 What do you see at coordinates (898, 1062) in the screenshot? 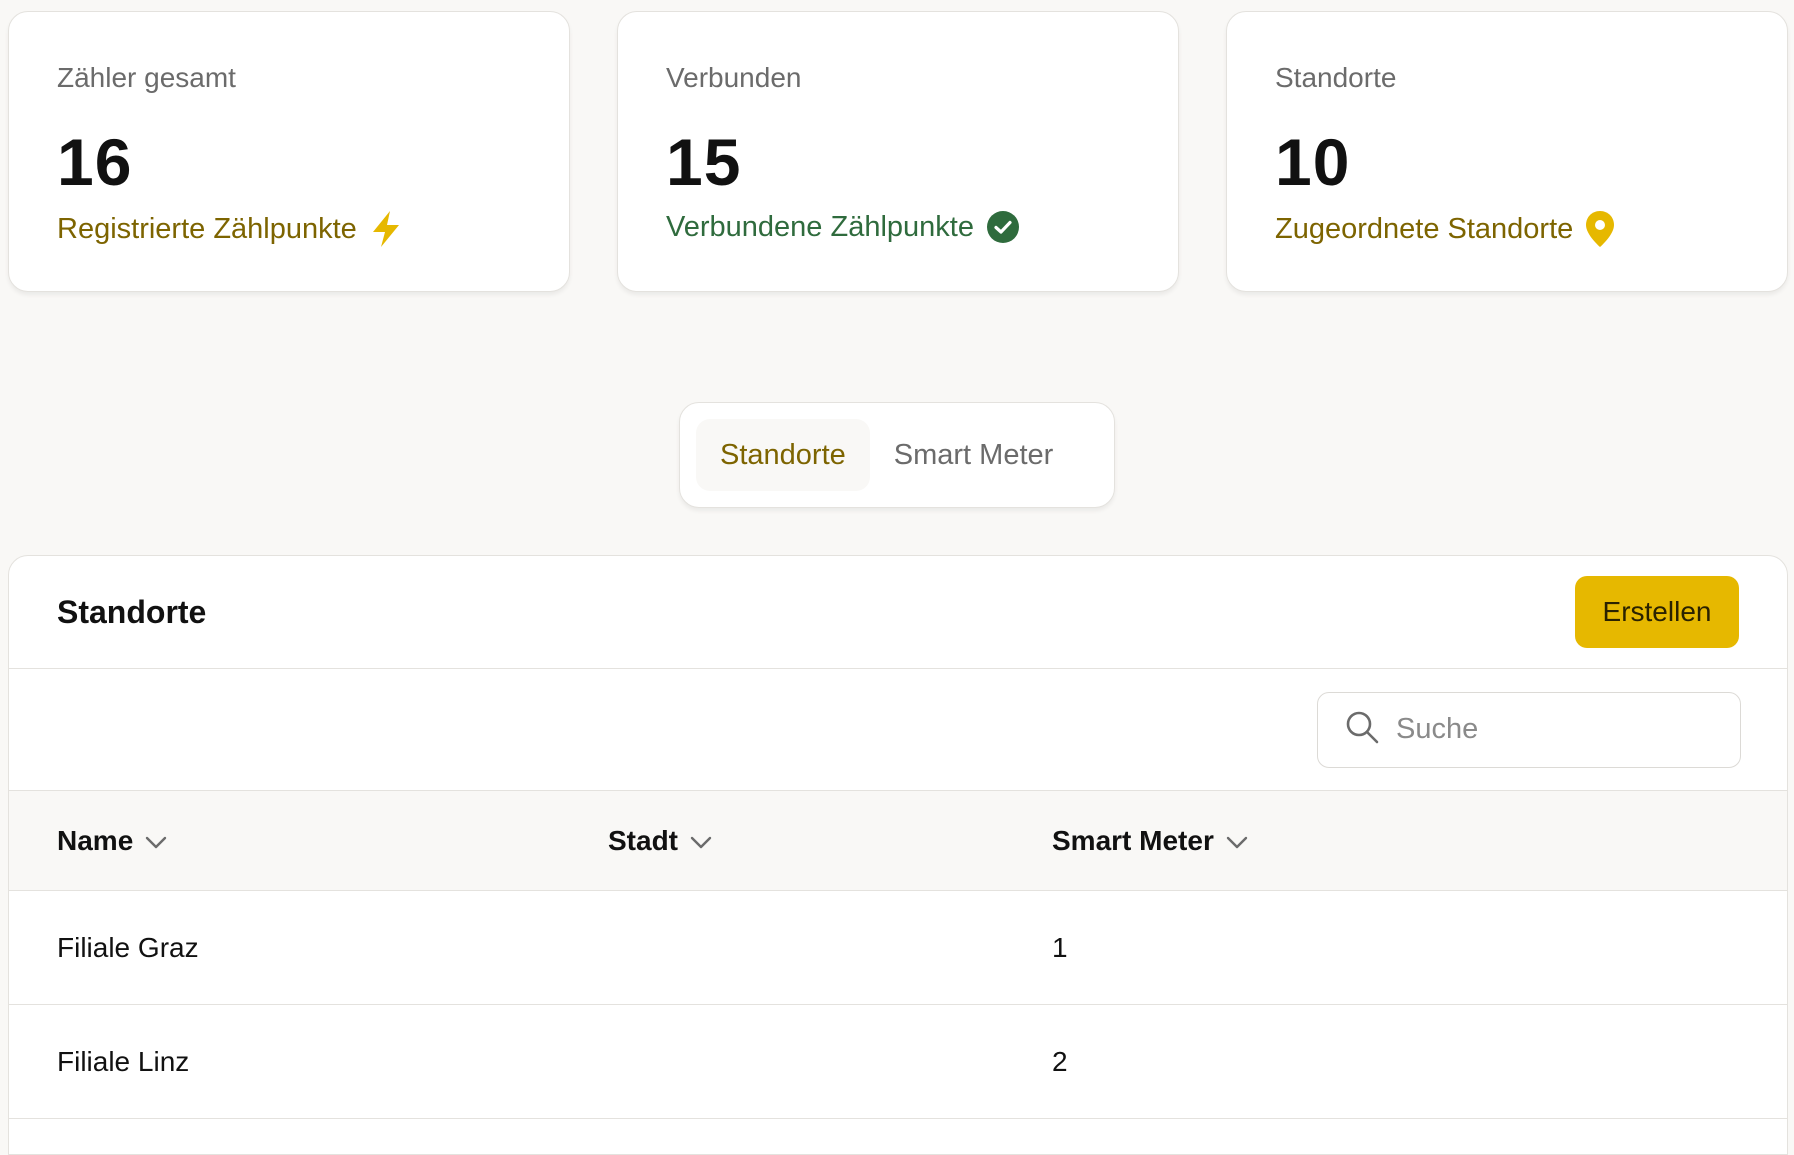
I see `table-row: Filiale Linz 2` at bounding box center [898, 1062].